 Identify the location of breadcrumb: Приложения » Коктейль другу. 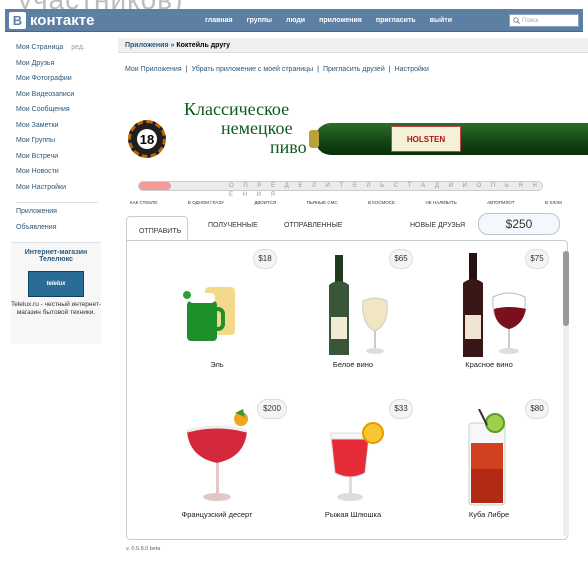
(353, 45).